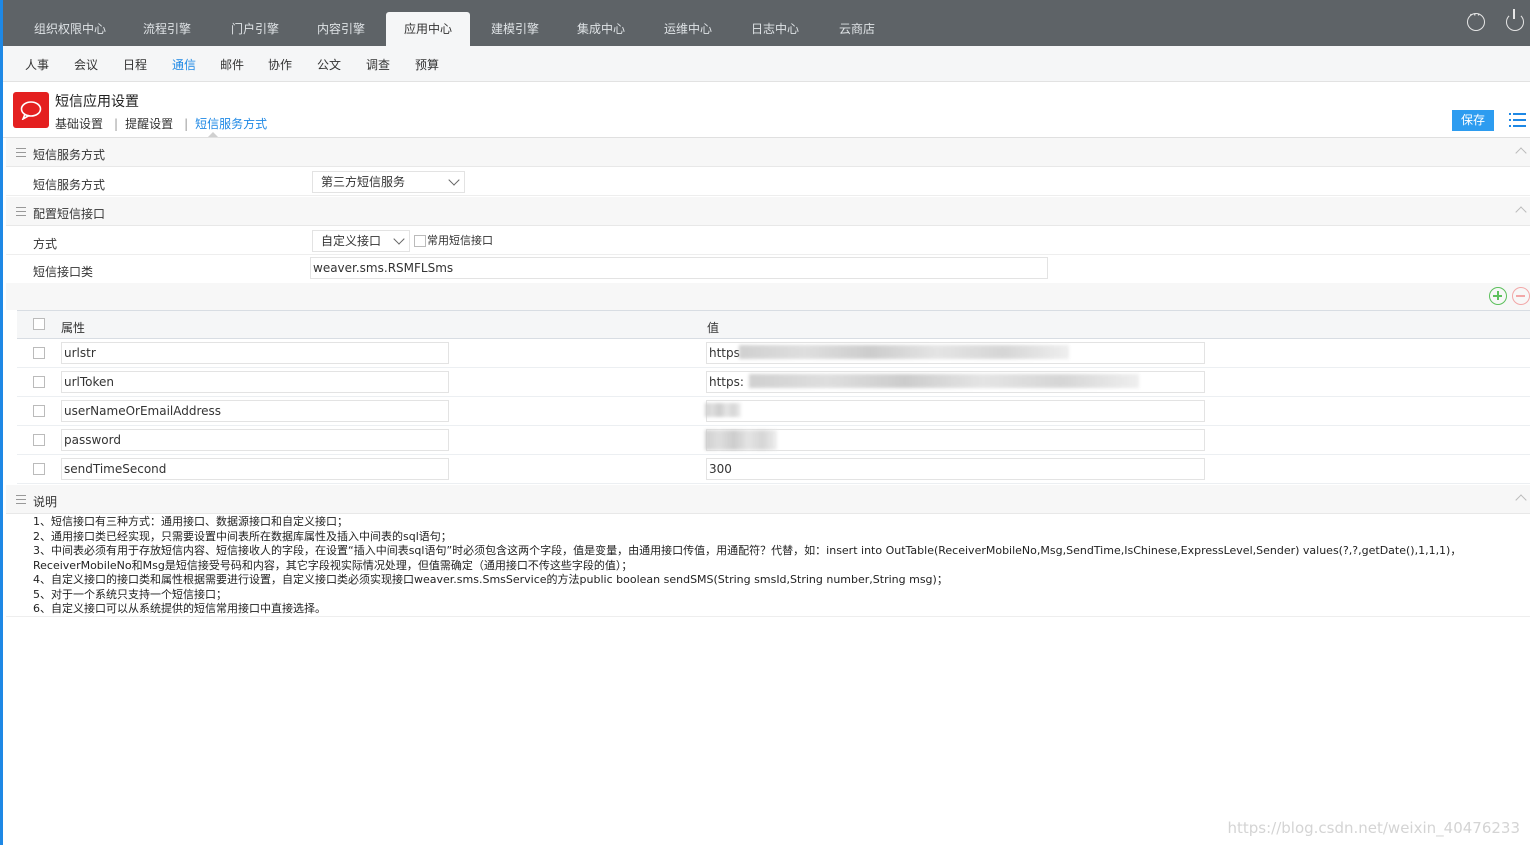  What do you see at coordinates (1521, 296) in the screenshot?
I see `remove-row-icon` at bounding box center [1521, 296].